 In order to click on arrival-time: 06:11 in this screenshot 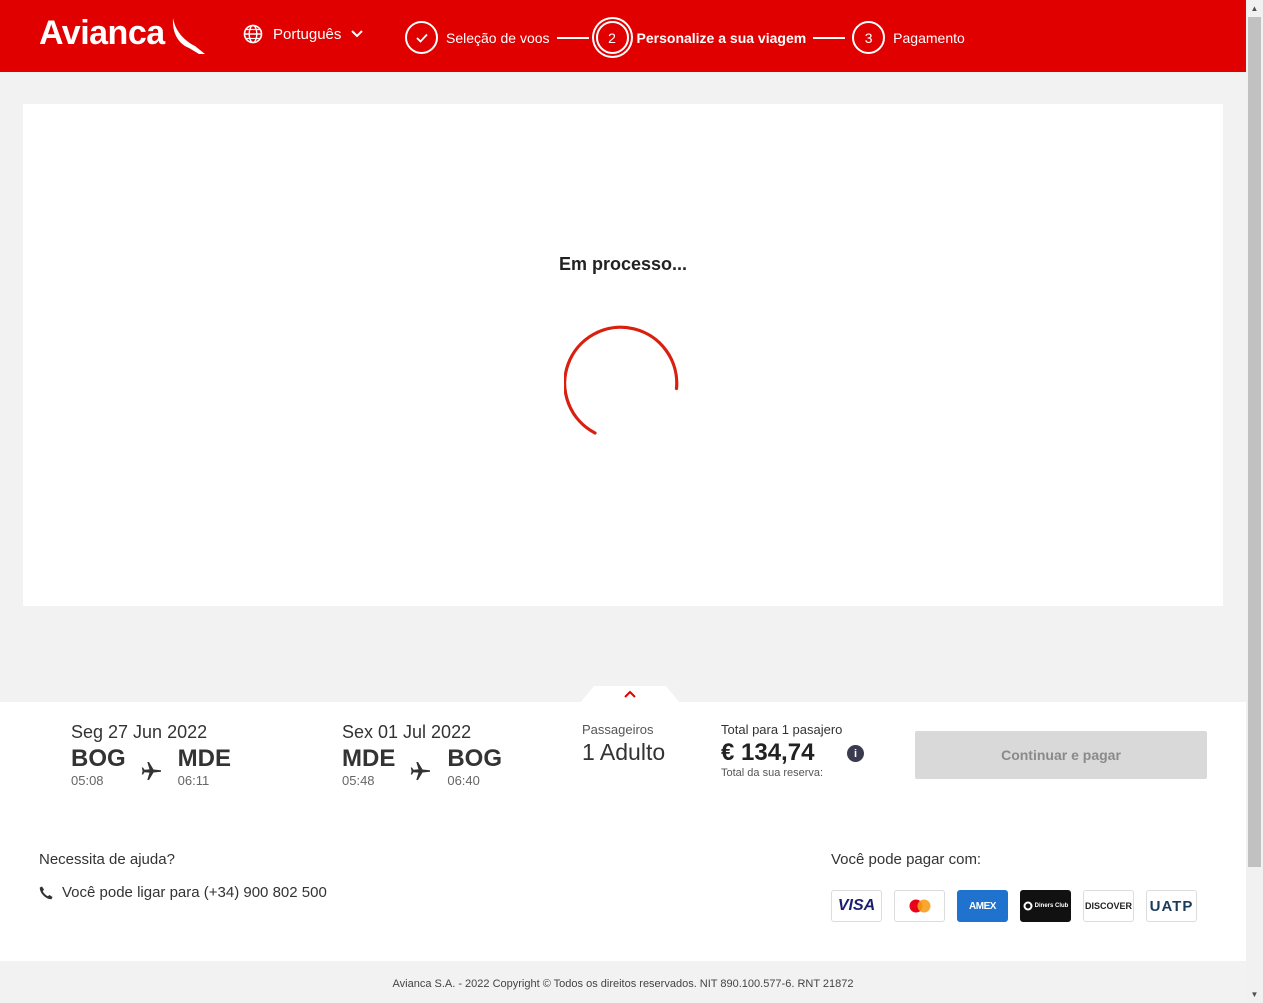, I will do `click(193, 780)`.